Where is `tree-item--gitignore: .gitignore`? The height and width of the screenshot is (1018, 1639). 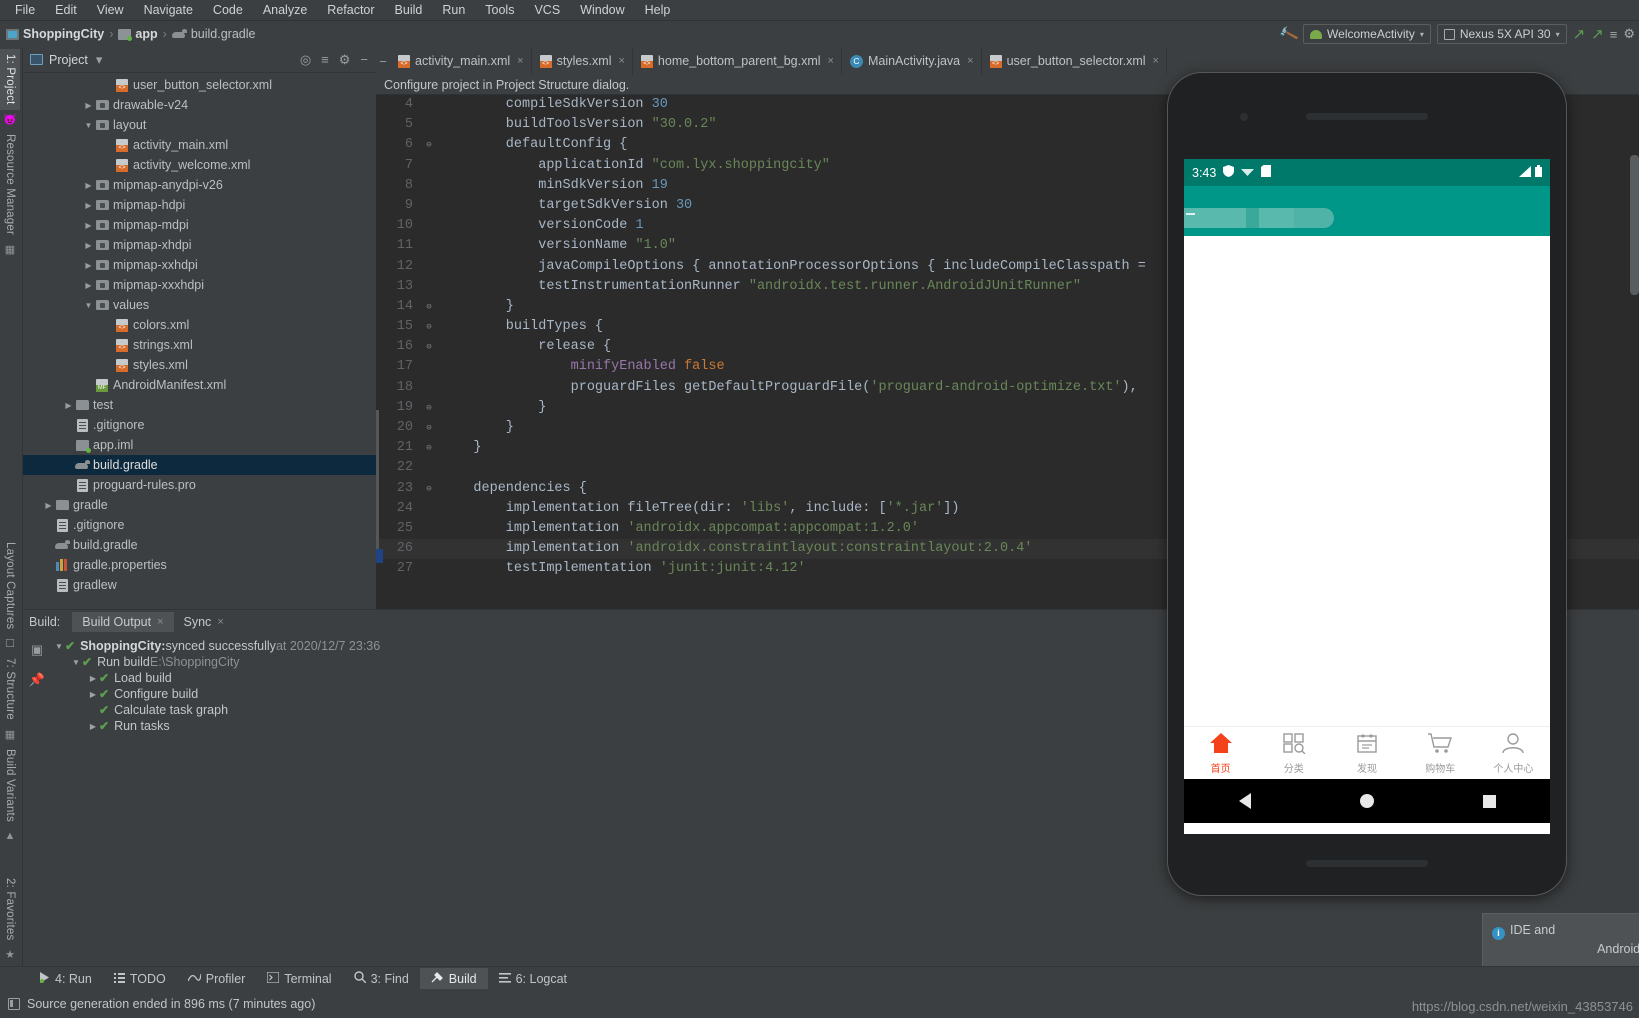 tree-item--gitignore: .gitignore is located at coordinates (199, 425).